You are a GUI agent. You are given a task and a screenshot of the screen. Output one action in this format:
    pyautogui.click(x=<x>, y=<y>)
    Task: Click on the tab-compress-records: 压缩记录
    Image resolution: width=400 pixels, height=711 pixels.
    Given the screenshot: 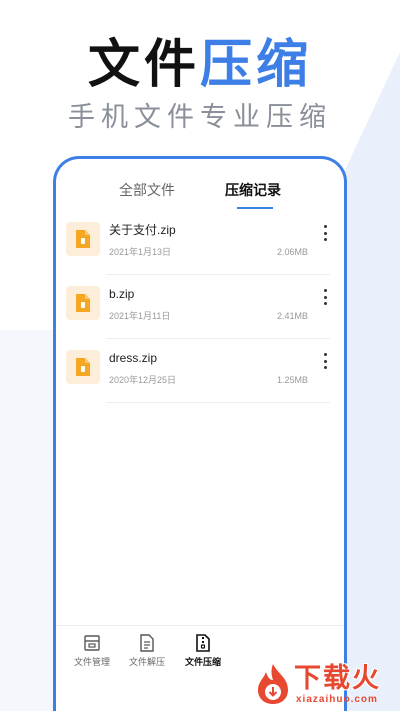 What is the action you would take?
    pyautogui.click(x=253, y=190)
    